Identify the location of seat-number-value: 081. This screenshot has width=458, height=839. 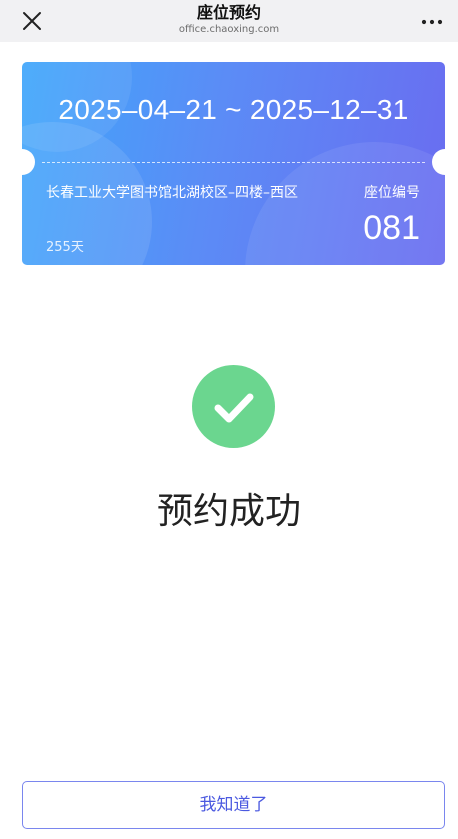
(391, 228).